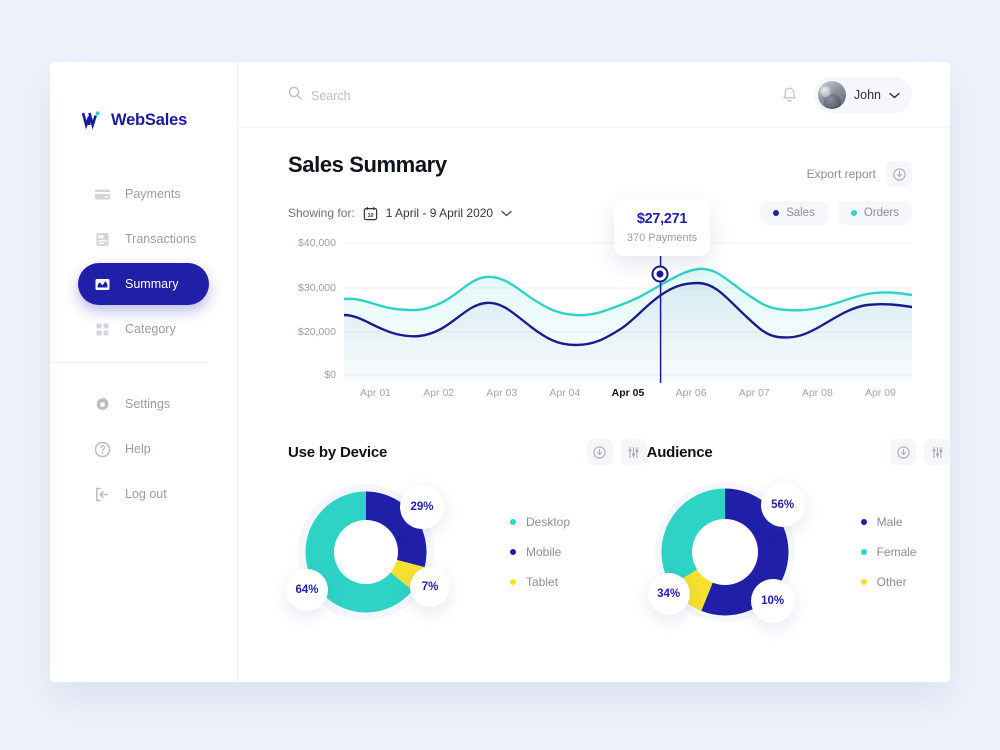 The height and width of the screenshot is (750, 1000). I want to click on sidebar-item-label: Summary, so click(152, 284).